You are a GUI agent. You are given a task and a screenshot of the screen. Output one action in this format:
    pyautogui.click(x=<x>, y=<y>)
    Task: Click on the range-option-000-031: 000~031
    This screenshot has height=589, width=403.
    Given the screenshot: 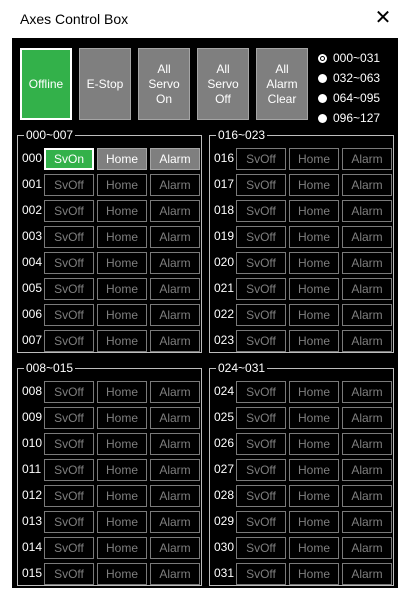 What is the action you would take?
    pyautogui.click(x=349, y=58)
    